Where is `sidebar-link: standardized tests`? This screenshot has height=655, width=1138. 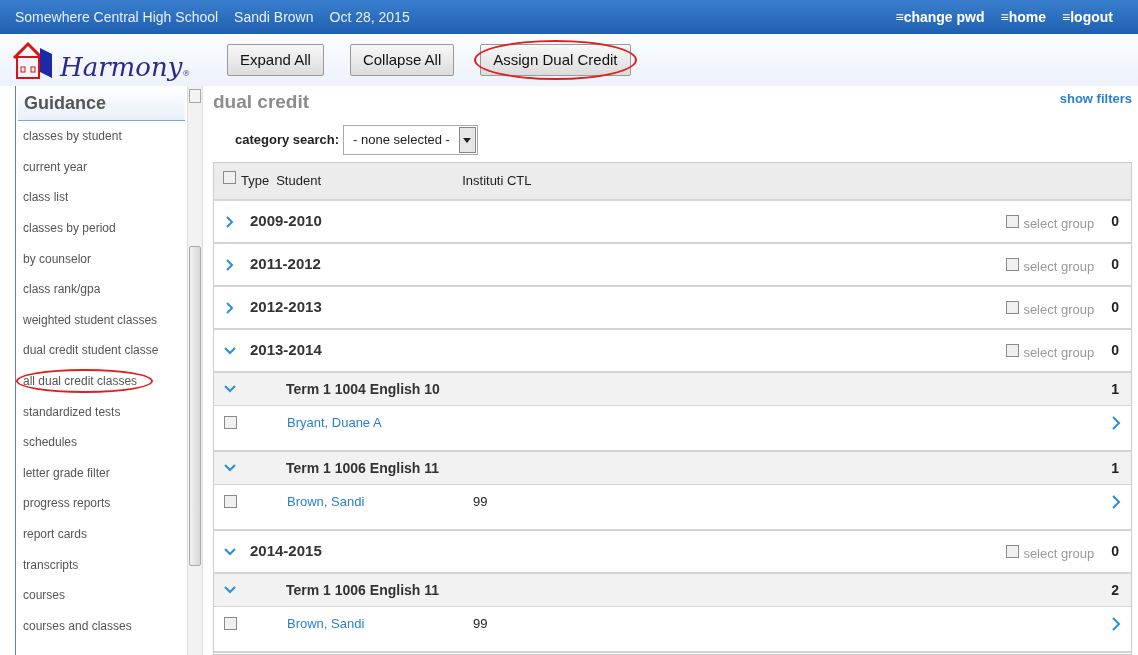 sidebar-link: standardized tests is located at coordinates (68, 411).